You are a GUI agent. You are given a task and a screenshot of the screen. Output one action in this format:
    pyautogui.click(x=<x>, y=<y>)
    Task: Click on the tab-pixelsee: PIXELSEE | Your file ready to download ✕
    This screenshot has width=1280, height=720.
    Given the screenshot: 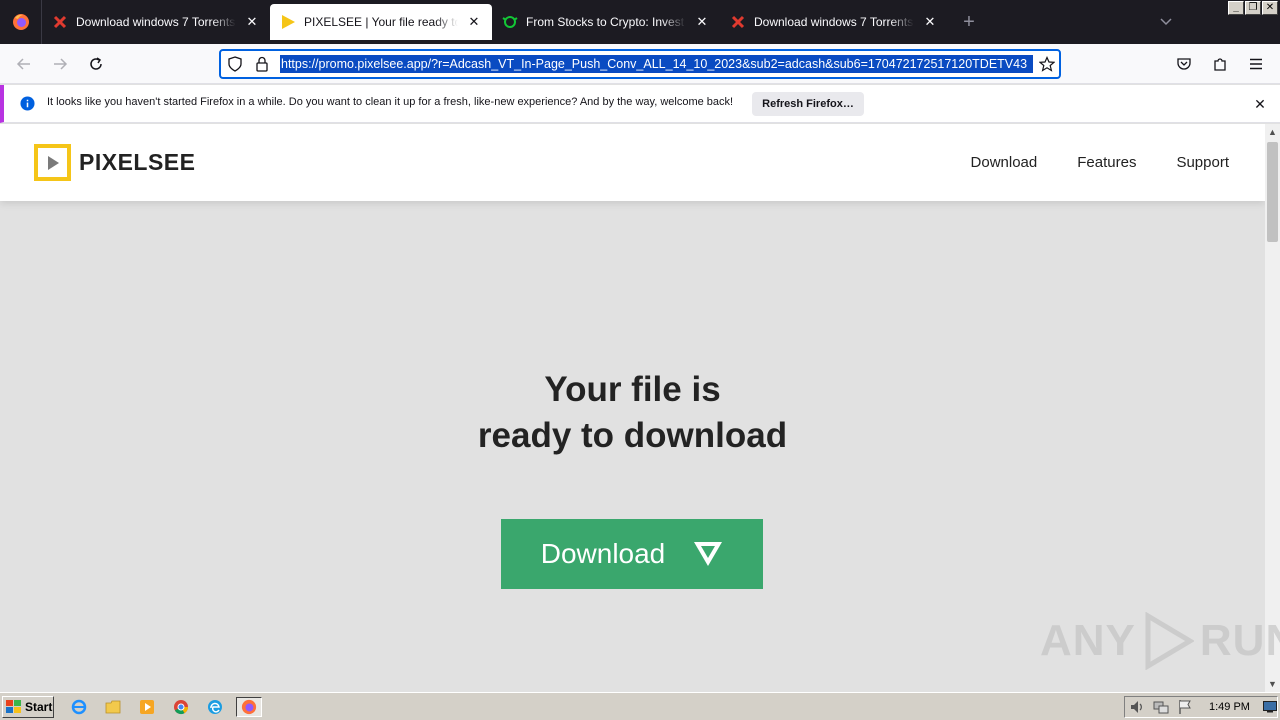 What is the action you would take?
    pyautogui.click(x=381, y=22)
    